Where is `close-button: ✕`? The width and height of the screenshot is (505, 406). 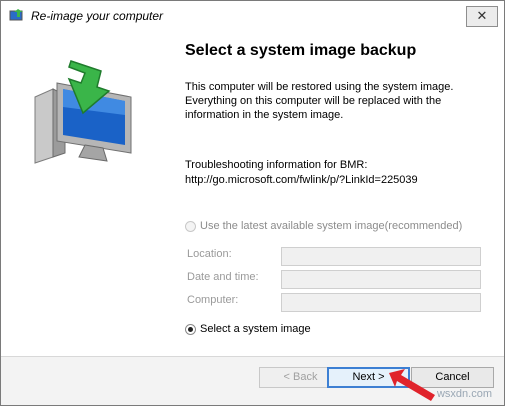 close-button: ✕ is located at coordinates (482, 16).